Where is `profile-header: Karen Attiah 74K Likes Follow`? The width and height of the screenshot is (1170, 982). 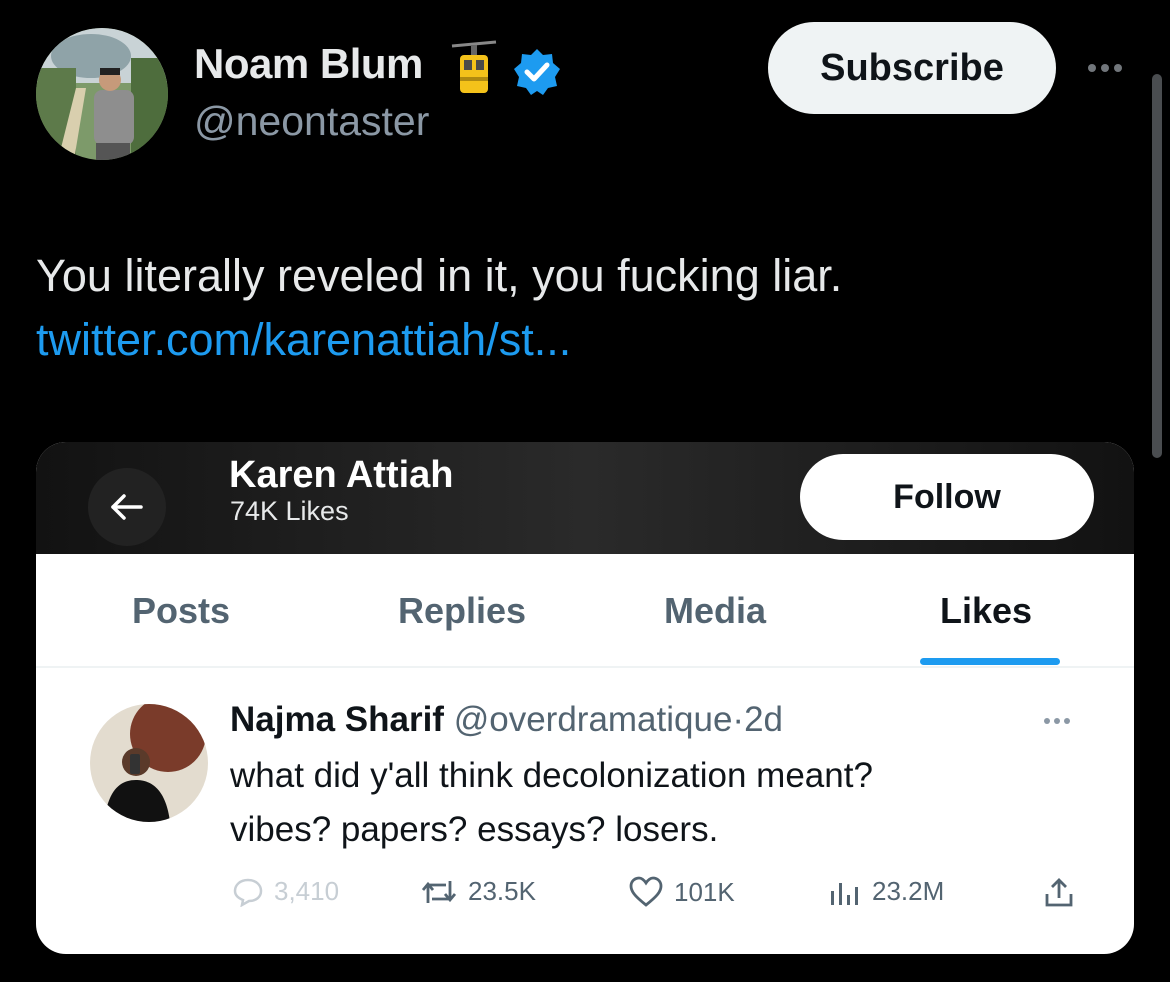 profile-header: Karen Attiah 74K Likes Follow is located at coordinates (585, 498).